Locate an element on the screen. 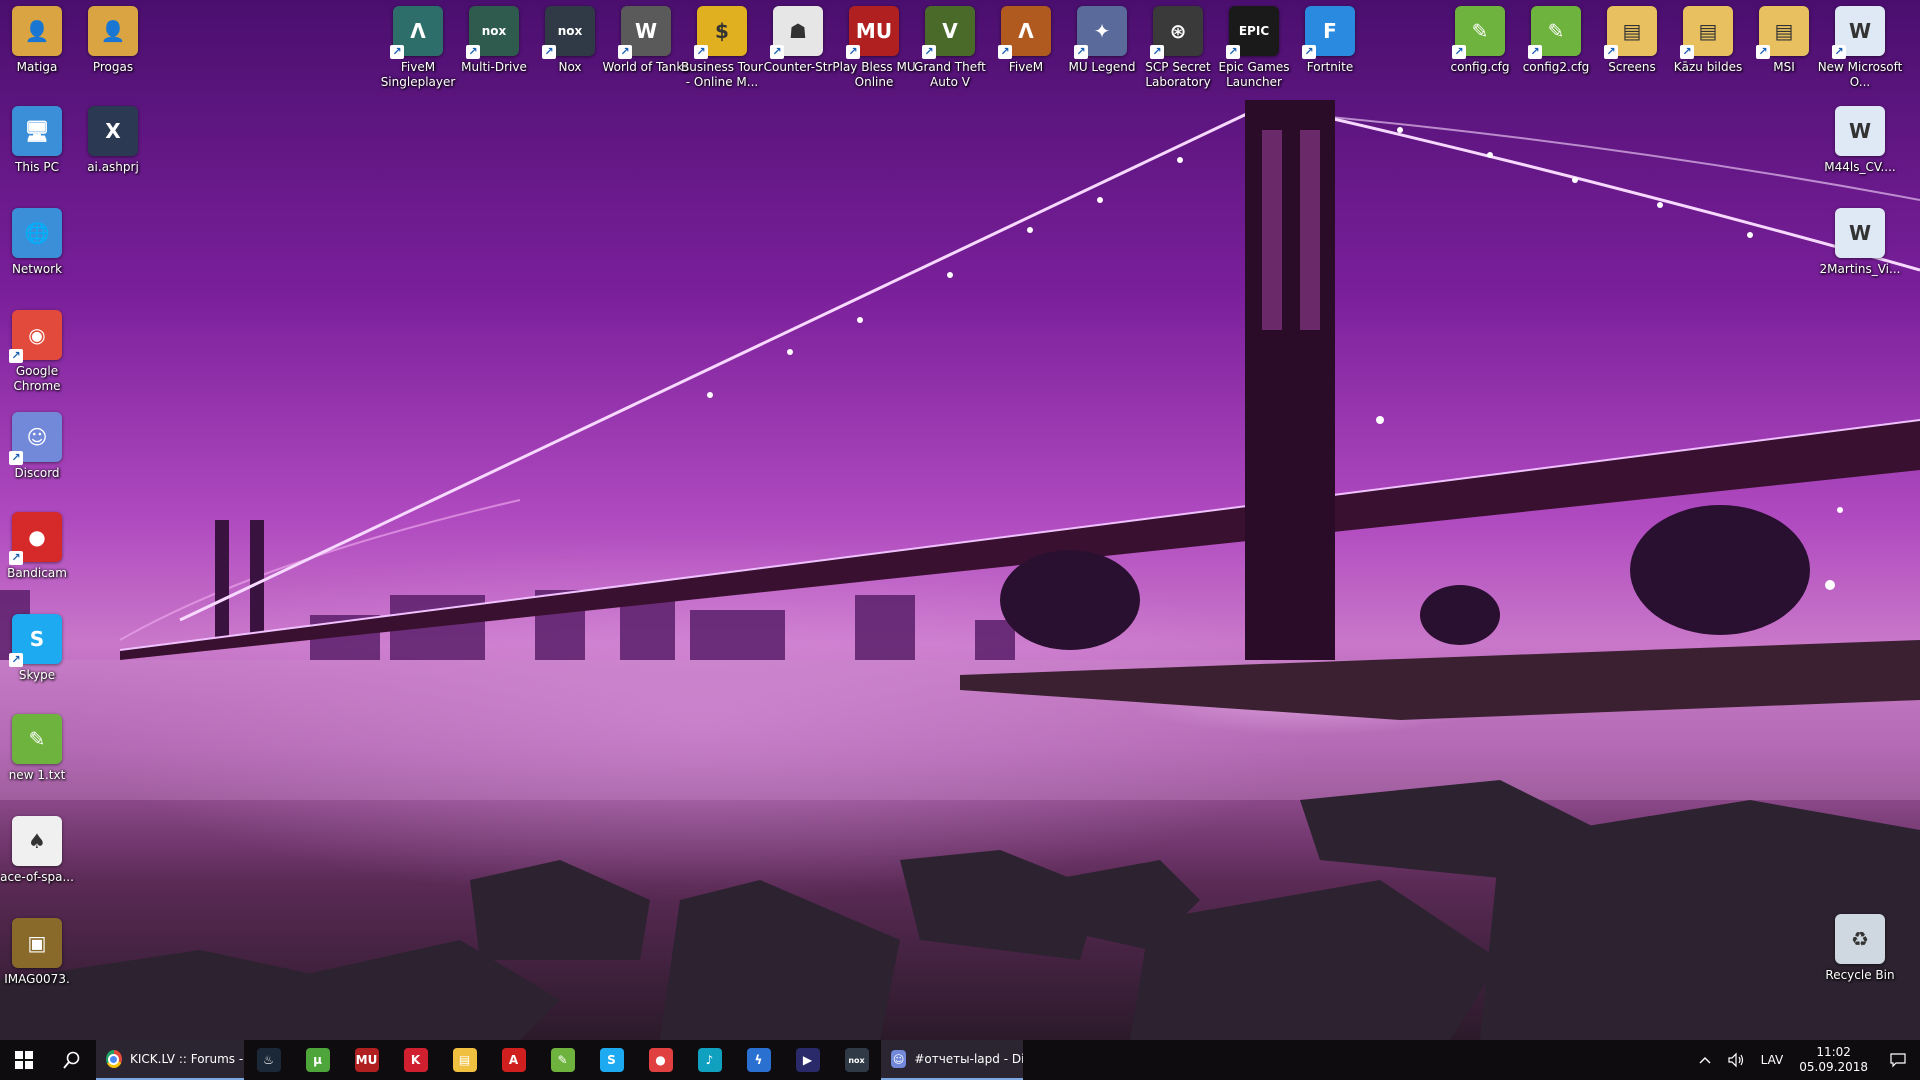 This screenshot has width=1920, height=1080. start-button is located at coordinates (24, 1060).